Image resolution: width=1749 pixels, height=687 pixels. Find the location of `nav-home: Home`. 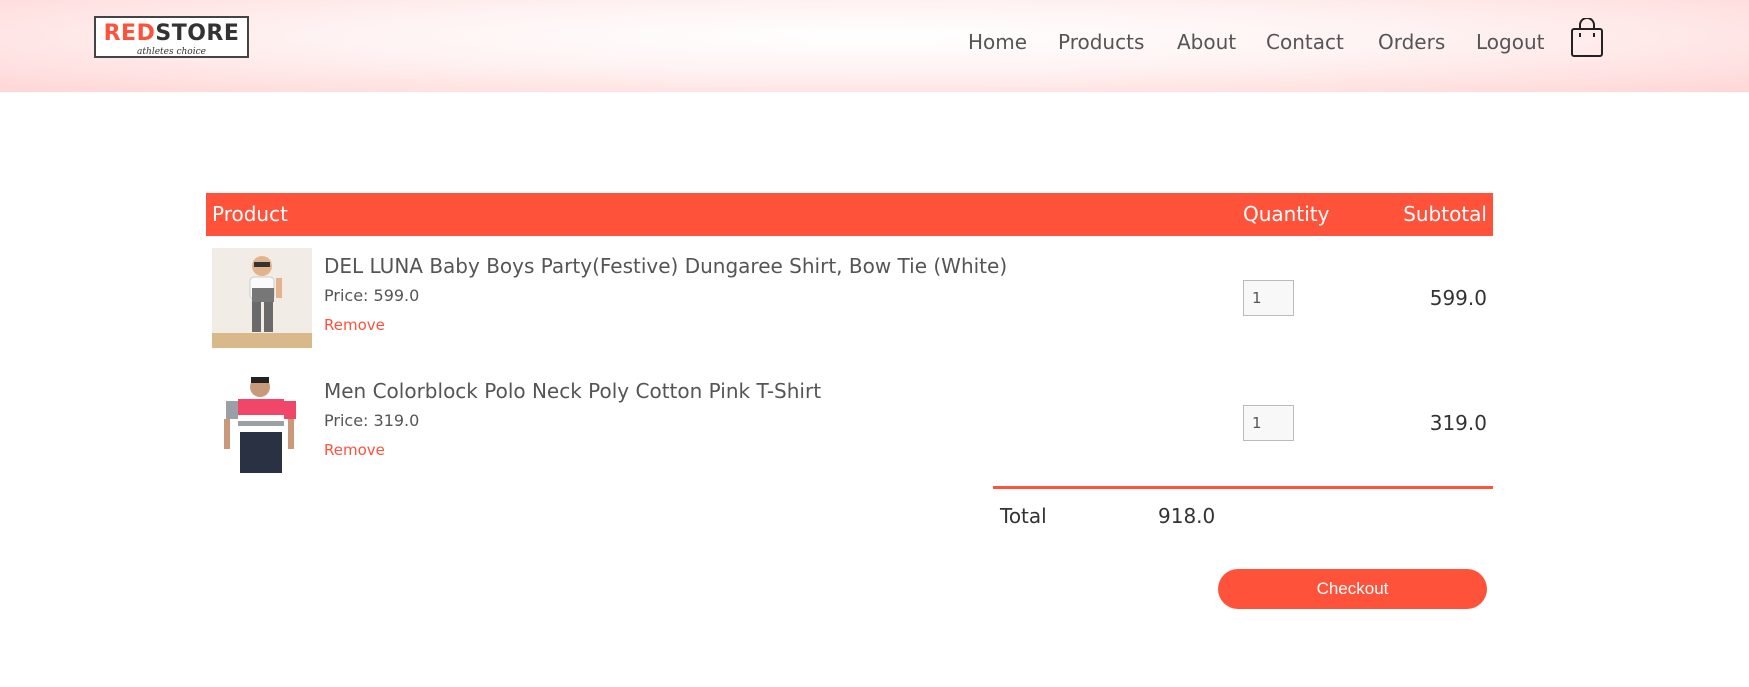

nav-home: Home is located at coordinates (997, 42).